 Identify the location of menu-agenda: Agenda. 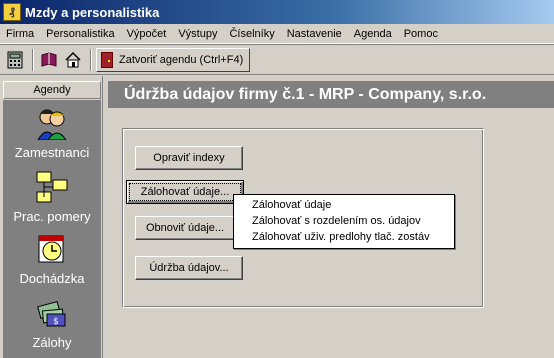
(373, 34).